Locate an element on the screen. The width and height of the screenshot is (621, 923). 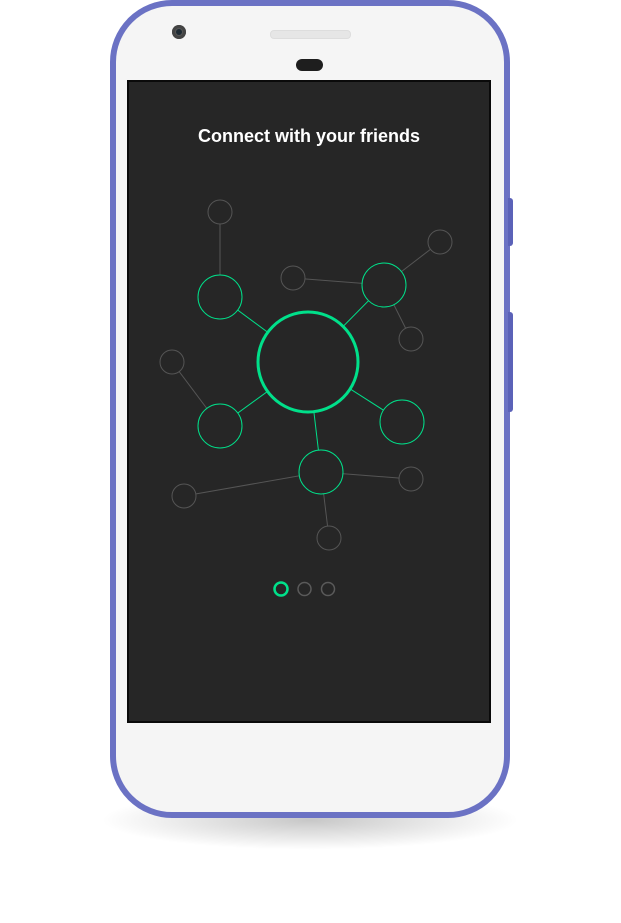
user-node is located at coordinates (308, 362).